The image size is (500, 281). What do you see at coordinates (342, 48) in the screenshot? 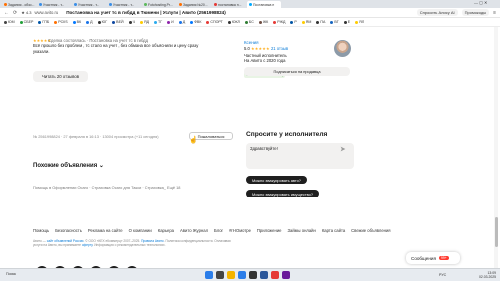
I see `avatar` at bounding box center [342, 48].